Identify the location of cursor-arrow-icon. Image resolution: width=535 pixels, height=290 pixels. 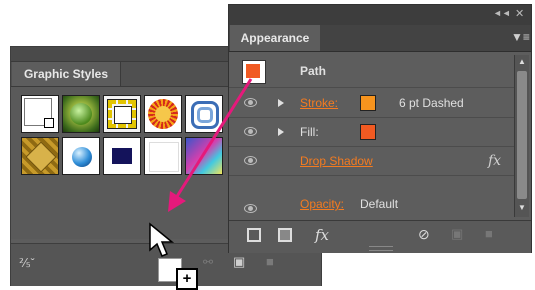
(162, 239).